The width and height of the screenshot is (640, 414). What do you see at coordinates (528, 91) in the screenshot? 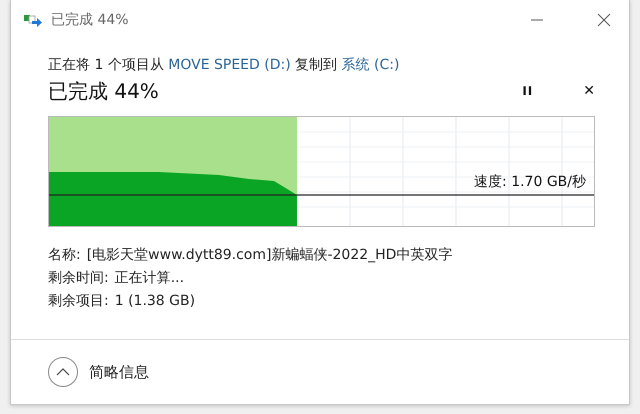
I see `pause-button: II` at bounding box center [528, 91].